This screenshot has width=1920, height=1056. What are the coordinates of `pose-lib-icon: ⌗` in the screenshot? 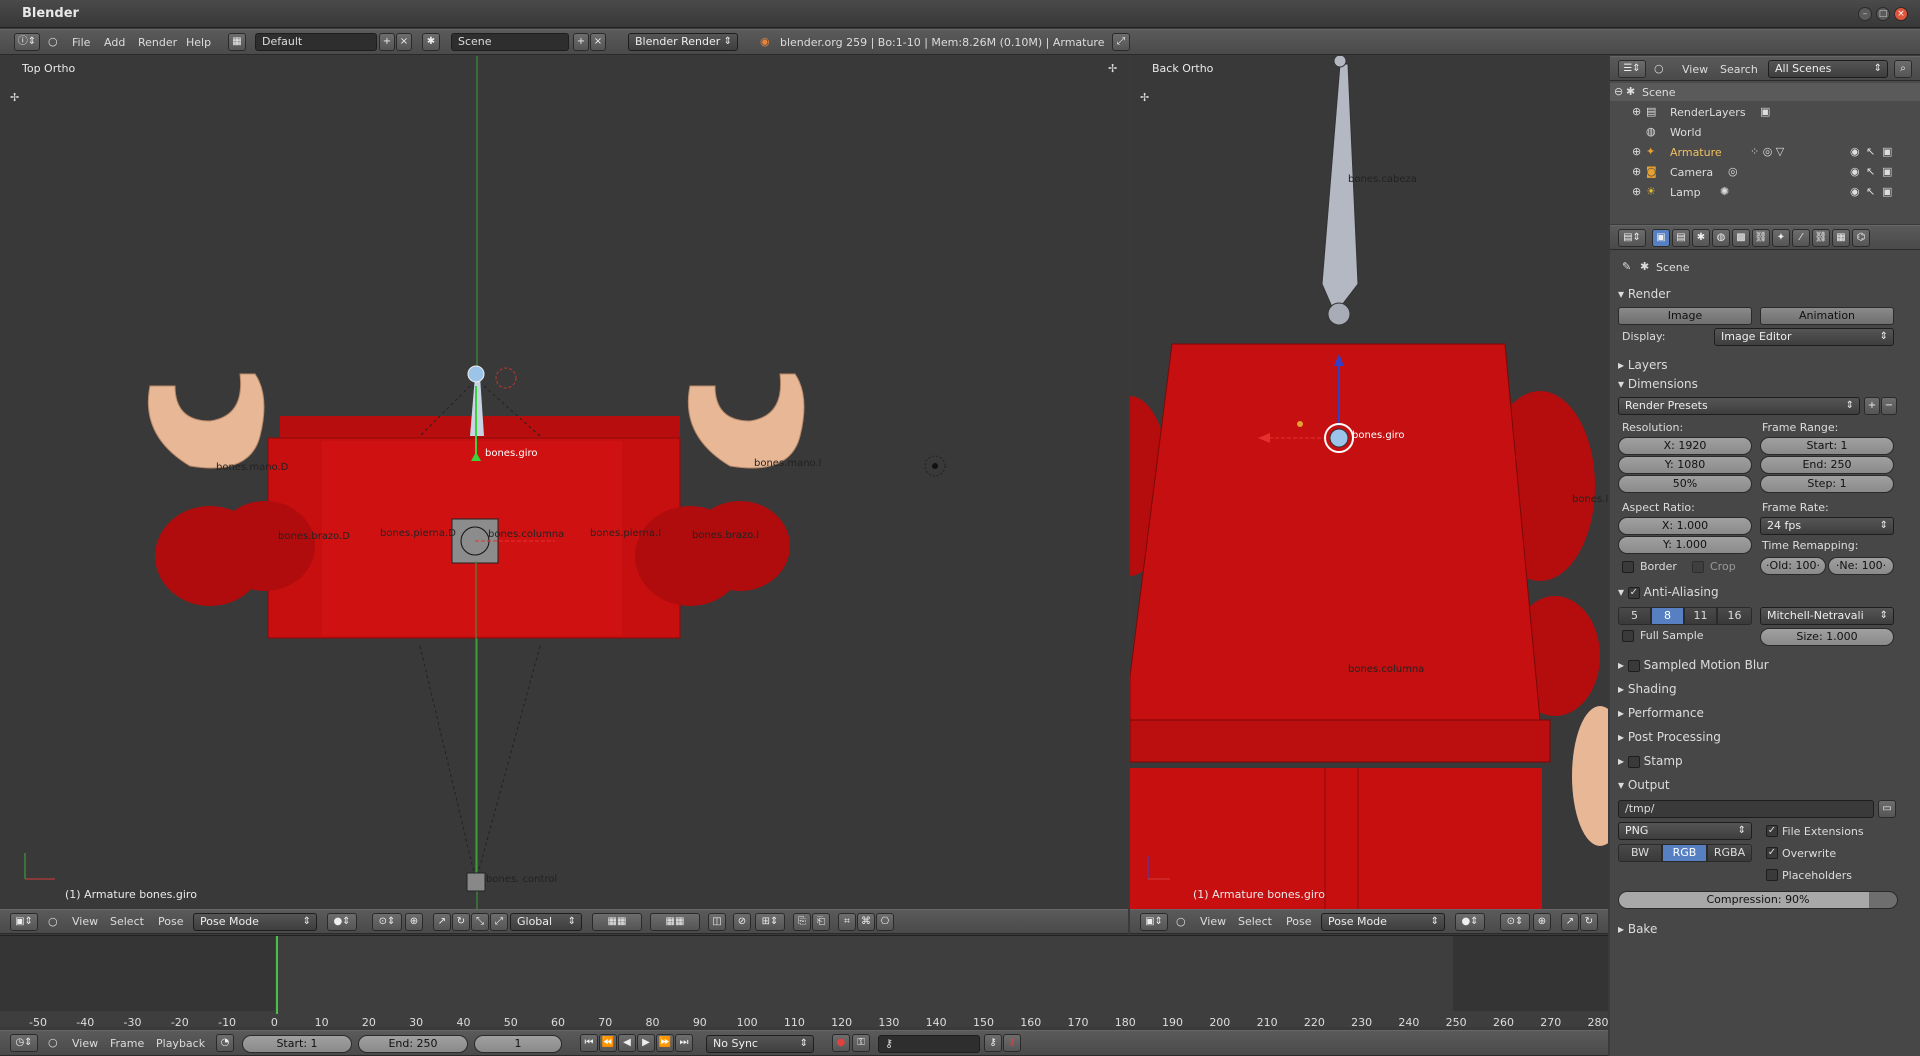 It's located at (847, 922).